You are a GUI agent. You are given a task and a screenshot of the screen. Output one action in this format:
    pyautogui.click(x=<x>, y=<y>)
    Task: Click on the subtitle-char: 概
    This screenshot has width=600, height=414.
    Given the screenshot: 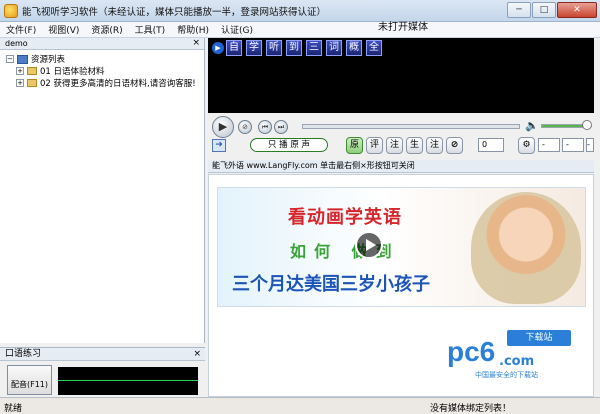 What is the action you would take?
    pyautogui.click(x=354, y=48)
    